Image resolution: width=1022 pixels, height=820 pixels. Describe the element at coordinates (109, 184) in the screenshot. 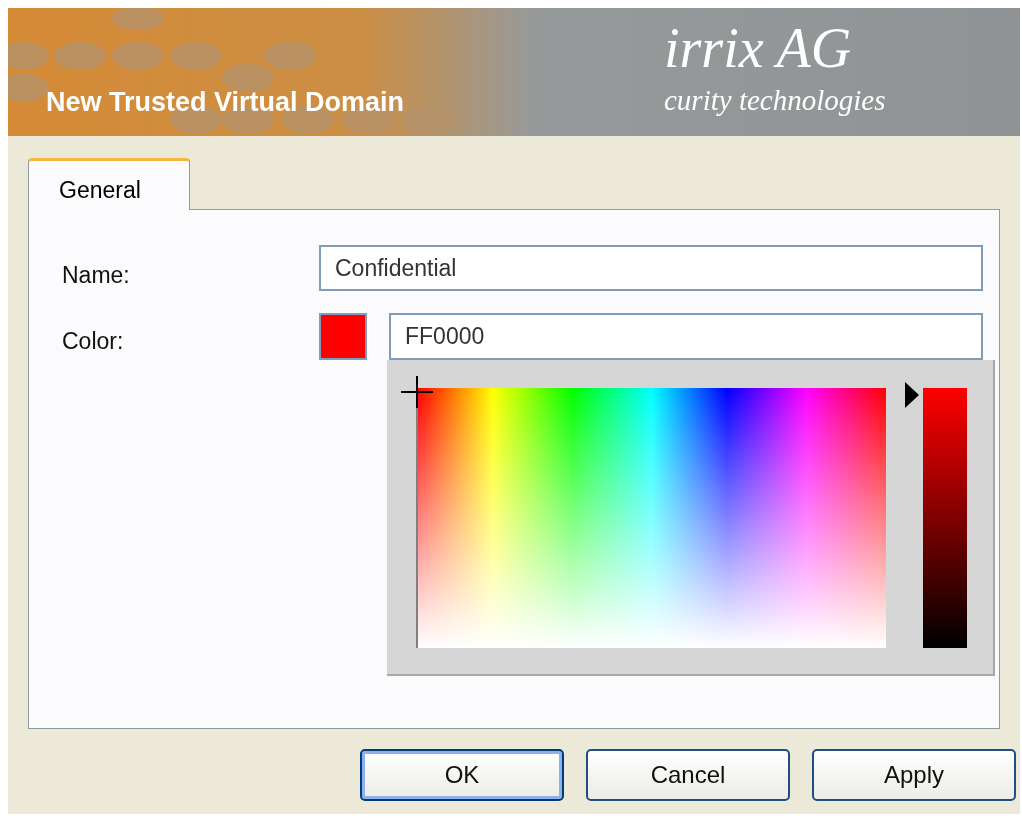

I see `tab: General` at that location.